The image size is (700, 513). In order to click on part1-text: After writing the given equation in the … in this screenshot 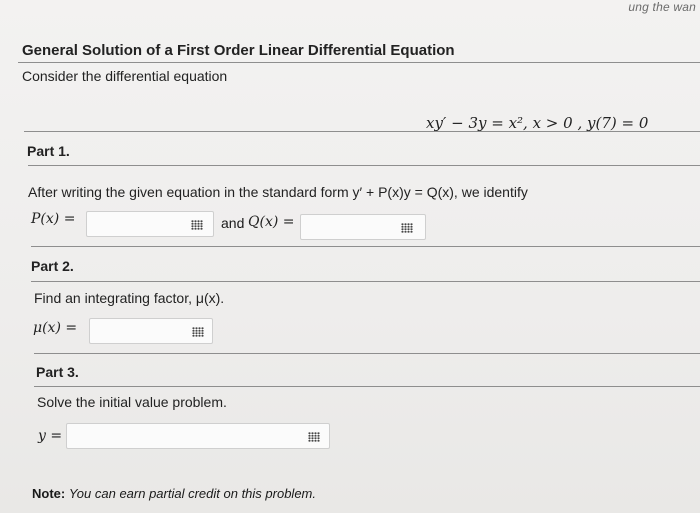, I will do `click(278, 192)`.